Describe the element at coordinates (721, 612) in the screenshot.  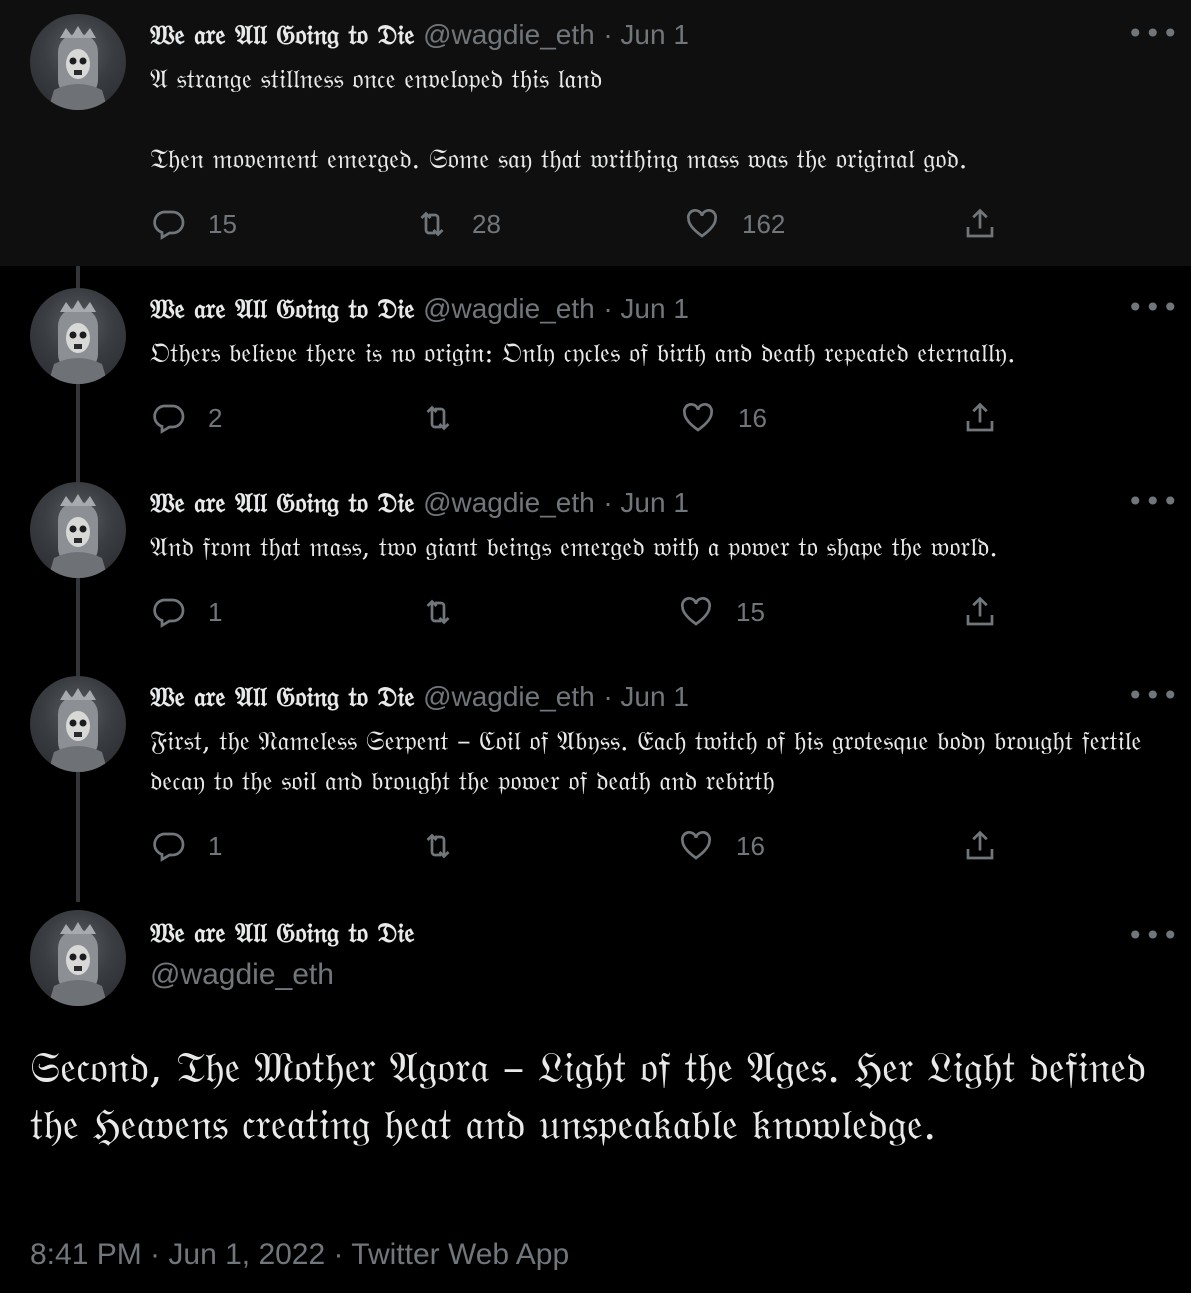
I see `like-button: 15` at that location.